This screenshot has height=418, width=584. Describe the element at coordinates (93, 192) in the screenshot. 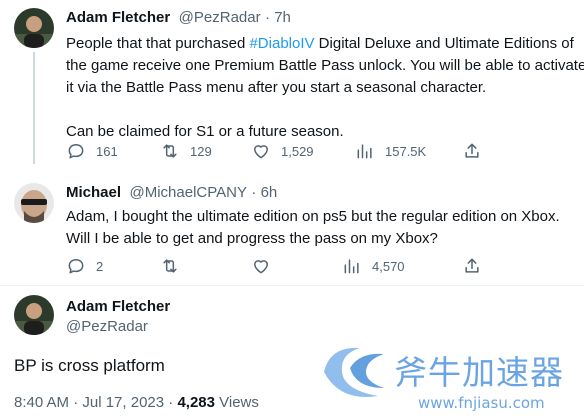

I see `author-name: Michael` at that location.